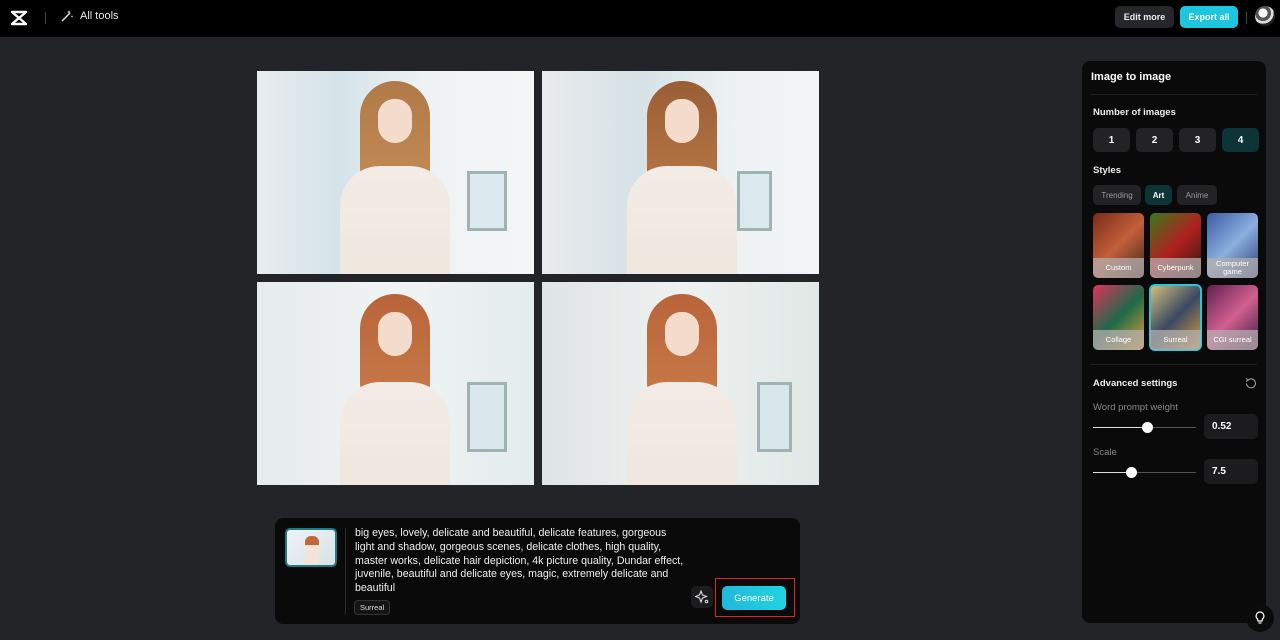 The height and width of the screenshot is (640, 1280). Describe the element at coordinates (1251, 383) in the screenshot. I see `reset-icon` at that location.